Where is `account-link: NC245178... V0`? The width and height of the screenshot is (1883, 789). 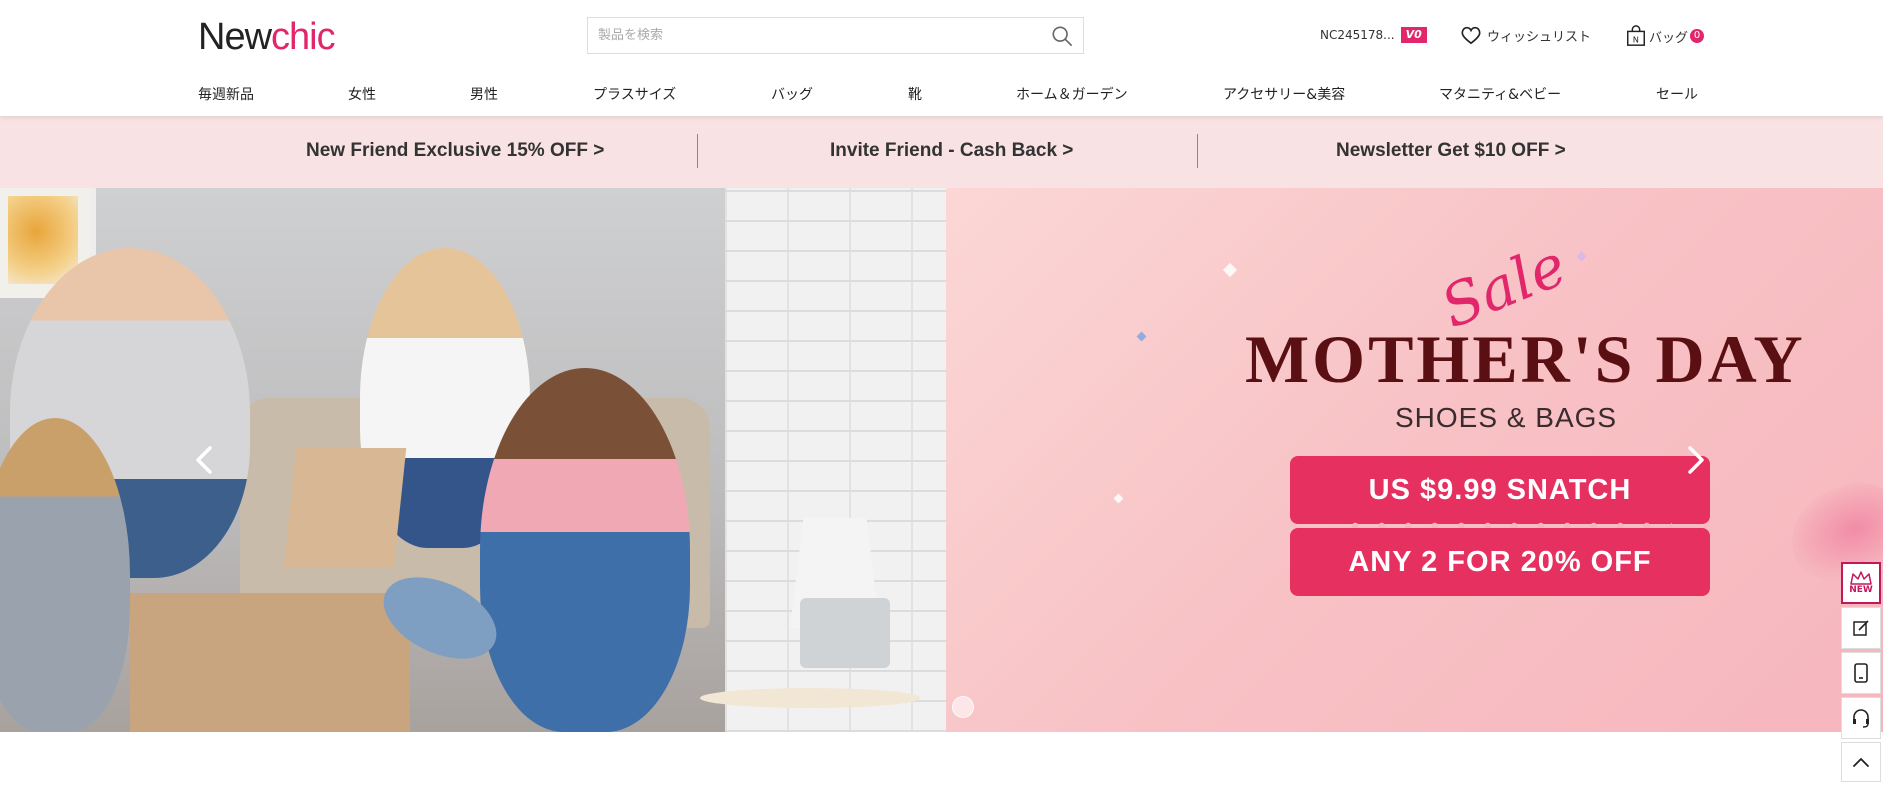
account-link: NC245178... V0 is located at coordinates (1373, 35).